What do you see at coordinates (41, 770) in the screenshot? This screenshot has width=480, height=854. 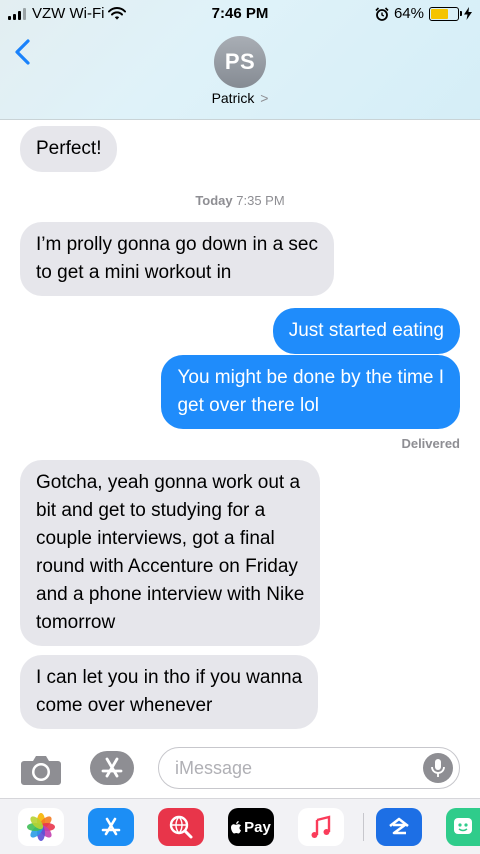 I see `camera-icon` at bounding box center [41, 770].